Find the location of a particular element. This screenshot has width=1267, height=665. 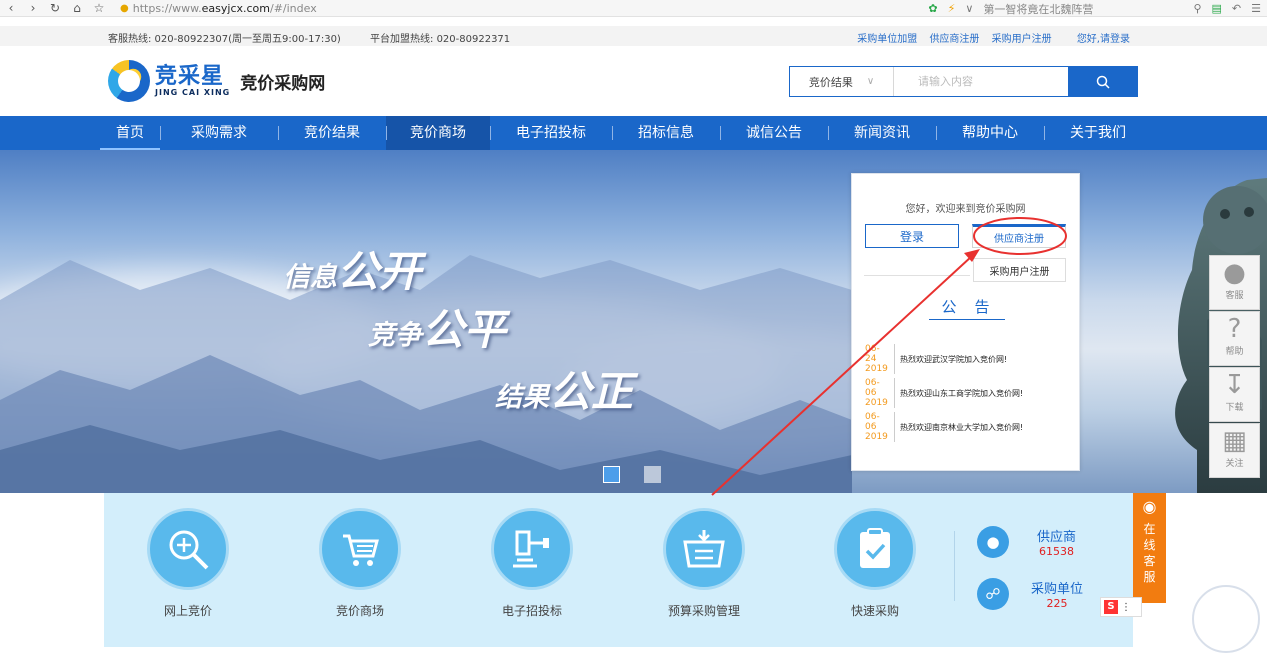

slogan-2-big: 公平 is located at coordinates (464, 329).